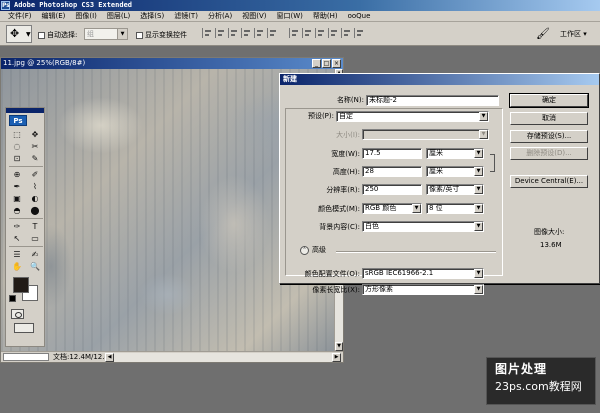  Describe the element at coordinates (17, 146) in the screenshot. I see `lasso-tool-icon: ◌` at that location.